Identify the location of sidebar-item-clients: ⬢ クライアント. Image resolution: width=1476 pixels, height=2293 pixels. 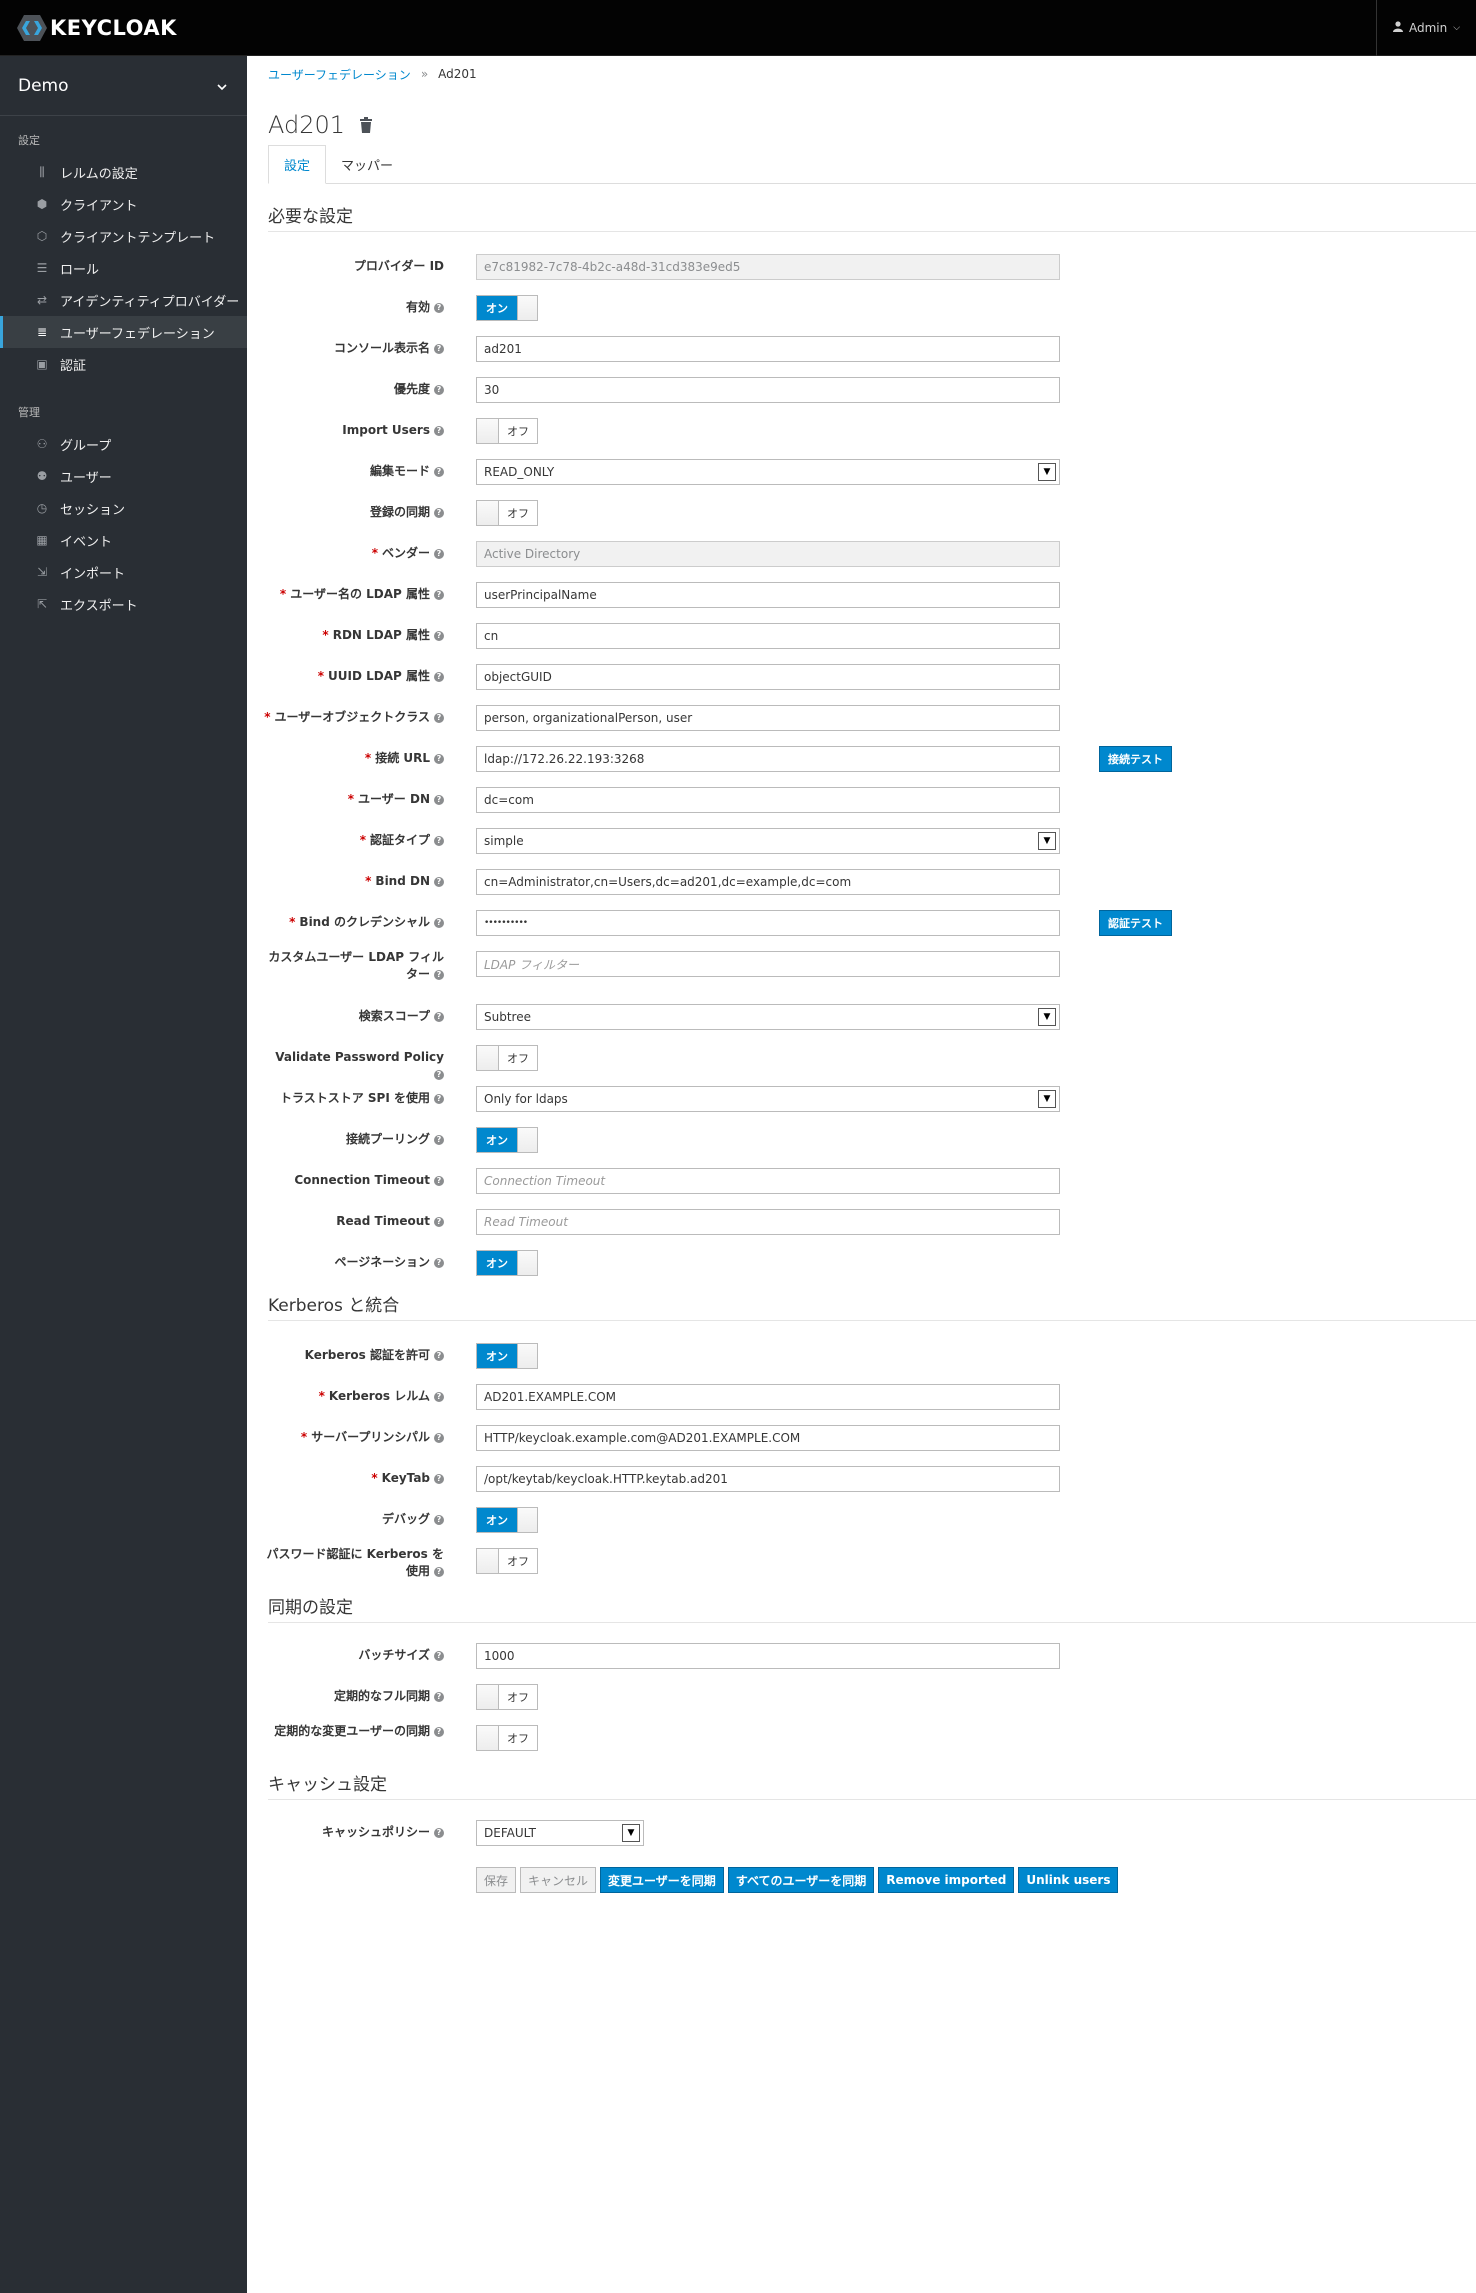
(123, 204).